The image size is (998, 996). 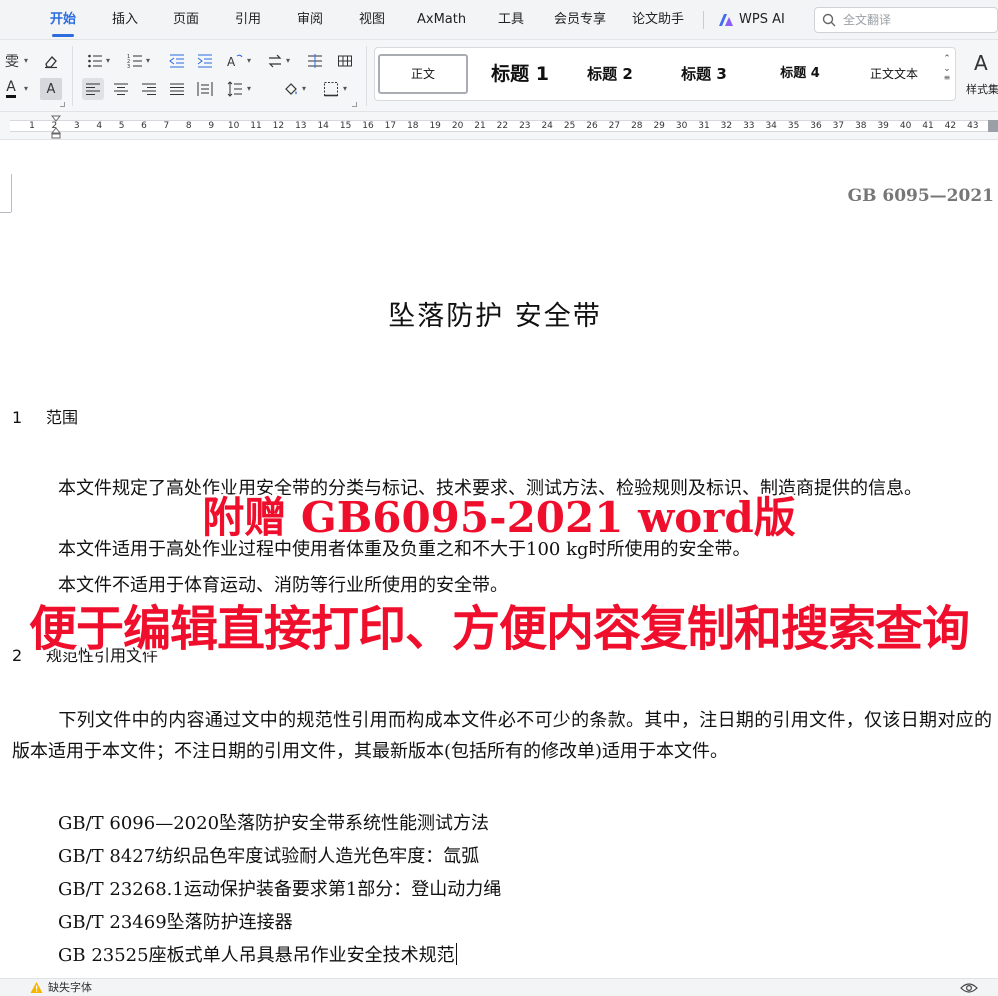 What do you see at coordinates (704, 74) in the screenshot?
I see `style-heading-3: 标题 3` at bounding box center [704, 74].